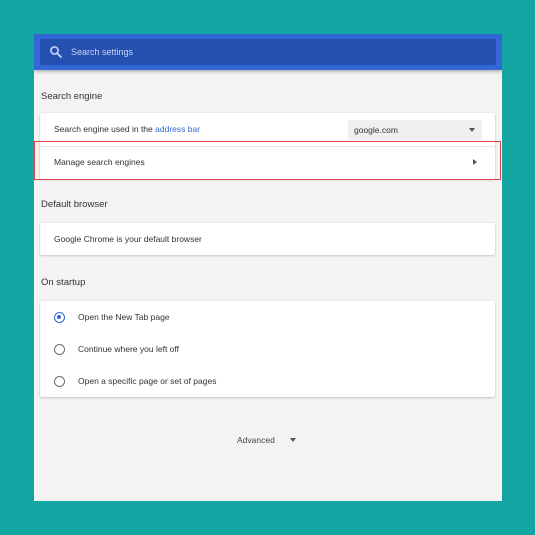 Image resolution: width=535 pixels, height=535 pixels. I want to click on section-title-on-startup: On startup, so click(63, 282).